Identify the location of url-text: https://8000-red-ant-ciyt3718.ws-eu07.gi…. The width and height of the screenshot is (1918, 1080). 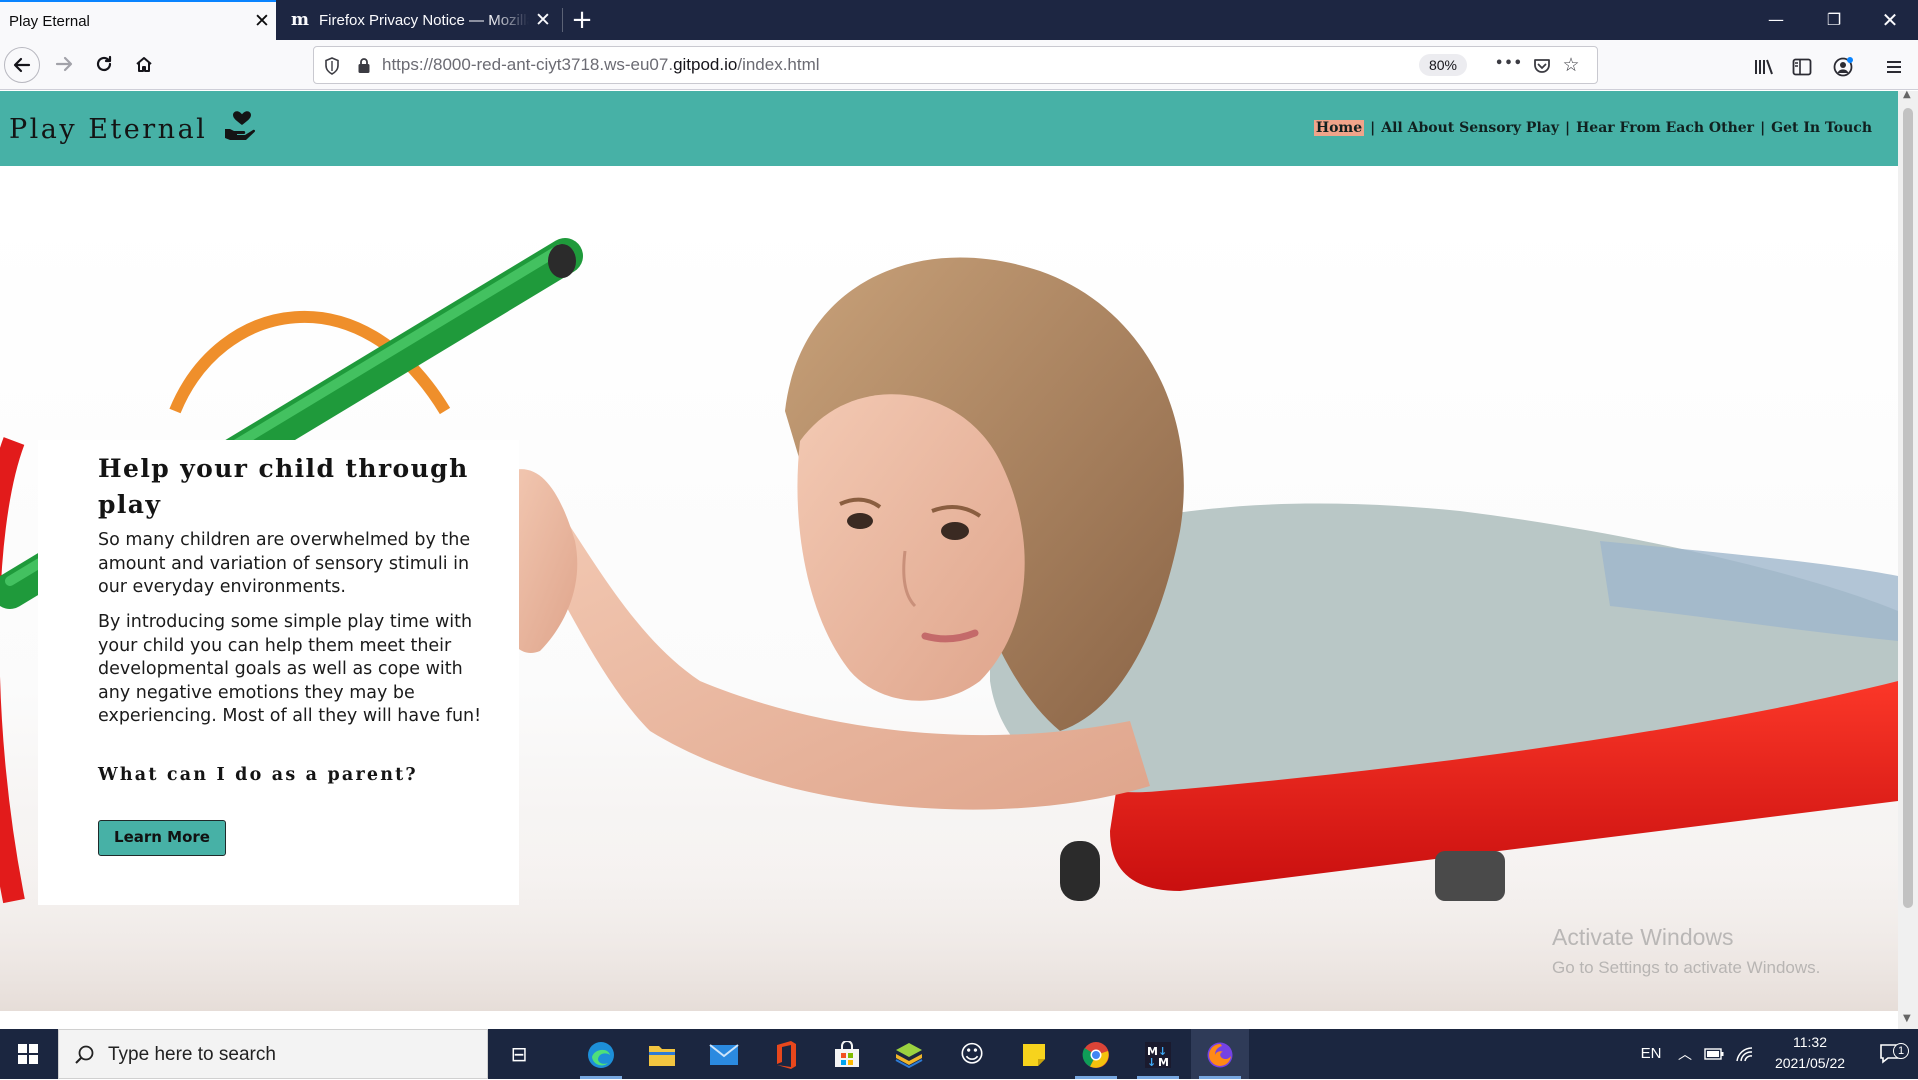
(601, 65).